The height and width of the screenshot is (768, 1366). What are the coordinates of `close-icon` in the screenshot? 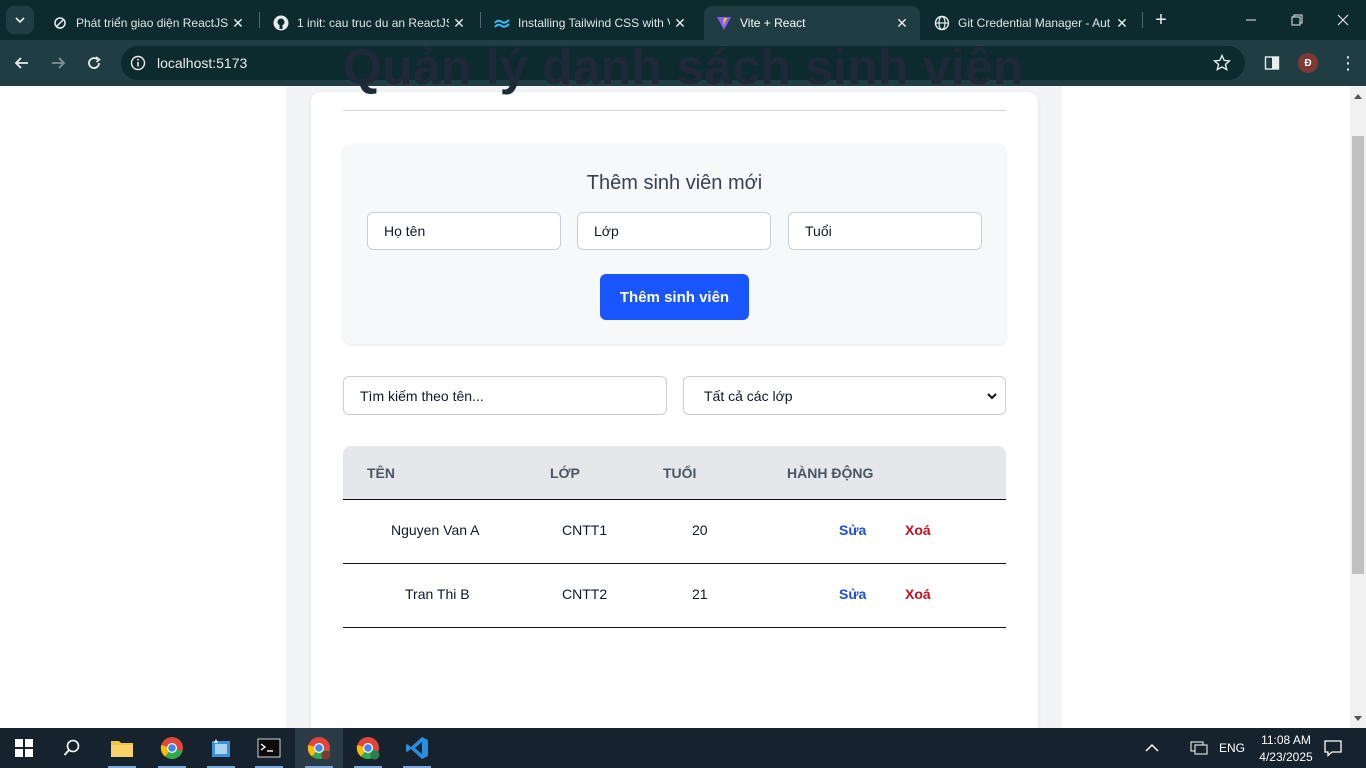 It's located at (1343, 20).